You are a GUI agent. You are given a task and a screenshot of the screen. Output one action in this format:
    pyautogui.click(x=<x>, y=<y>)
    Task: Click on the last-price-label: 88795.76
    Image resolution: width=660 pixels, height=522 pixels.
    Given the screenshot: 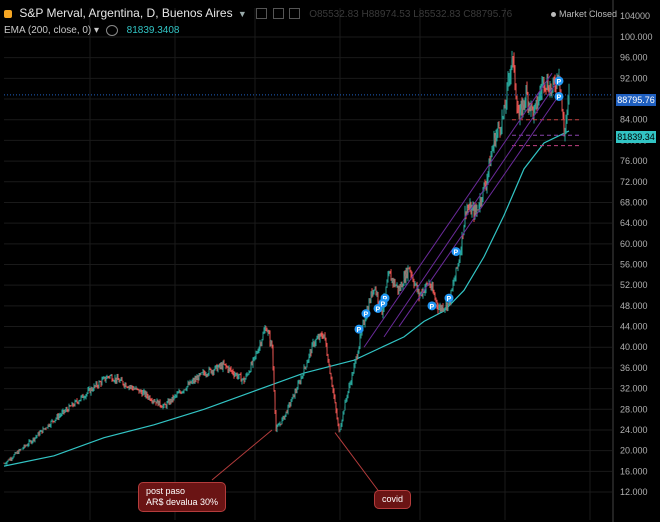 What is the action you would take?
    pyautogui.click(x=636, y=100)
    